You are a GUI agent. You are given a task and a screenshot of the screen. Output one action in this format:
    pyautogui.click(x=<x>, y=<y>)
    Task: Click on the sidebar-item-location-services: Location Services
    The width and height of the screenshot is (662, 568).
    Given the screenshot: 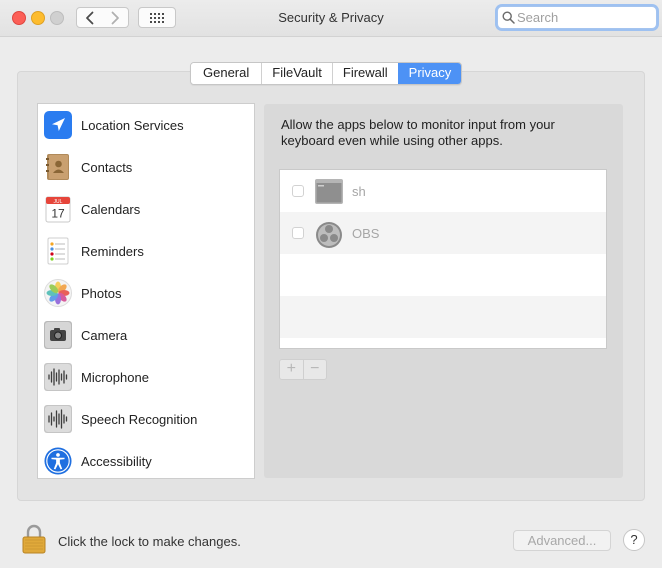 What is the action you would take?
    pyautogui.click(x=146, y=125)
    